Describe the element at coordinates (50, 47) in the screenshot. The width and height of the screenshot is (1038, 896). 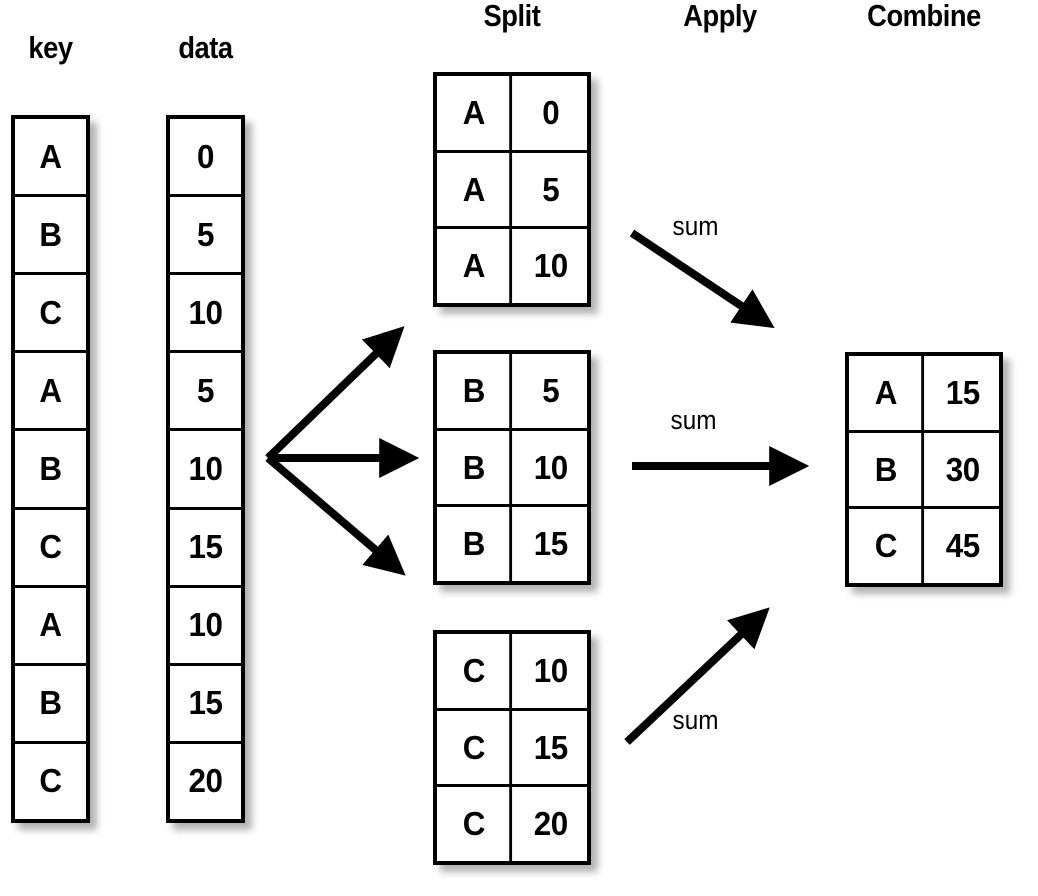
I see `key-column-heading: key` at that location.